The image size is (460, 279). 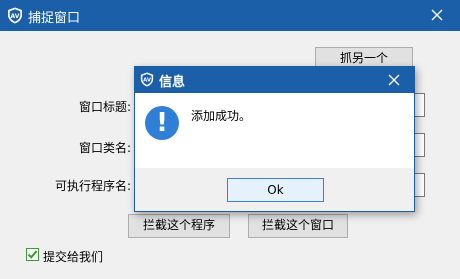 What do you see at coordinates (274, 80) in the screenshot?
I see `dialog-titlebar: AV 信息` at bounding box center [274, 80].